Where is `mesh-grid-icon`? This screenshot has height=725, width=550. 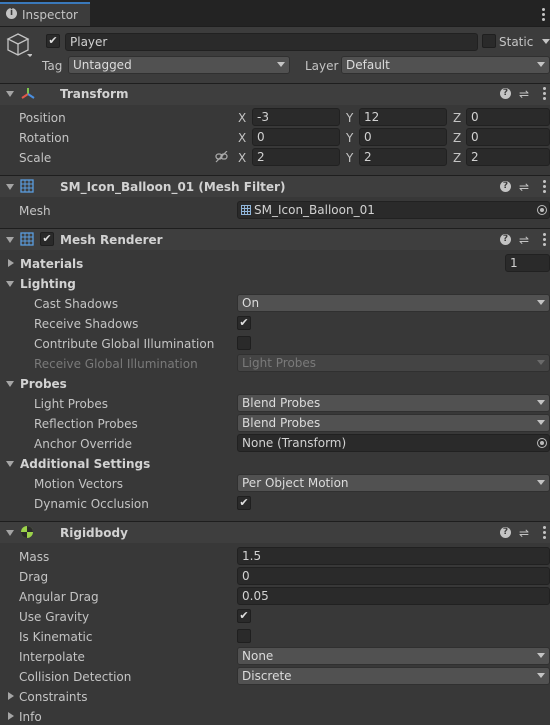 mesh-grid-icon is located at coordinates (246, 210).